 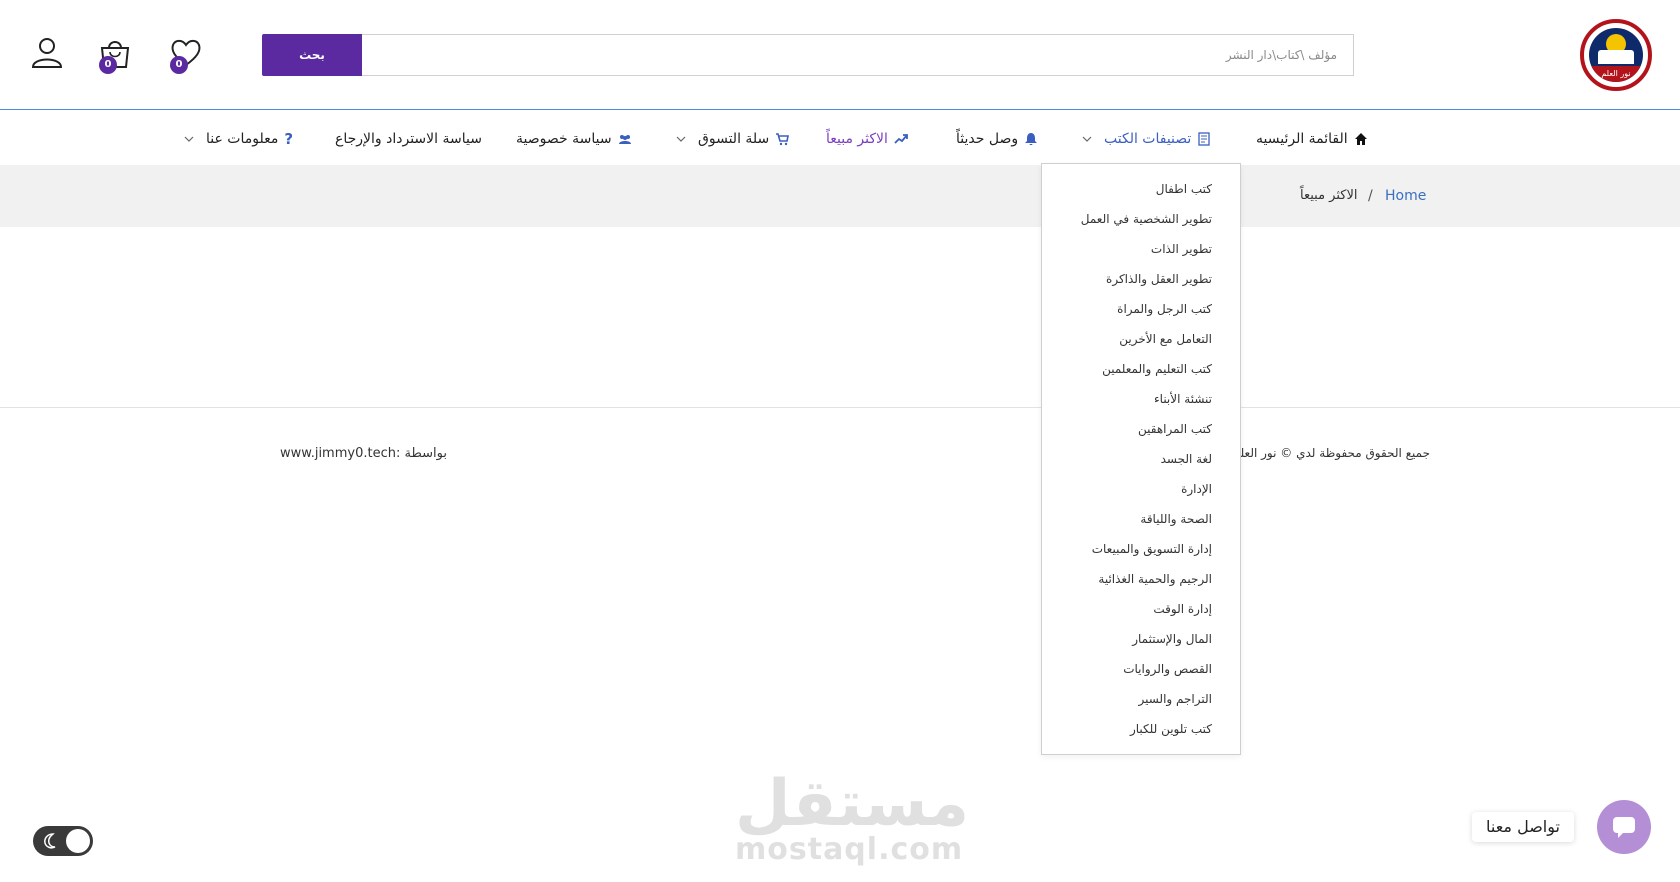 I want to click on site-header: نور العلم بحث 0 0, so click(x=840, y=55).